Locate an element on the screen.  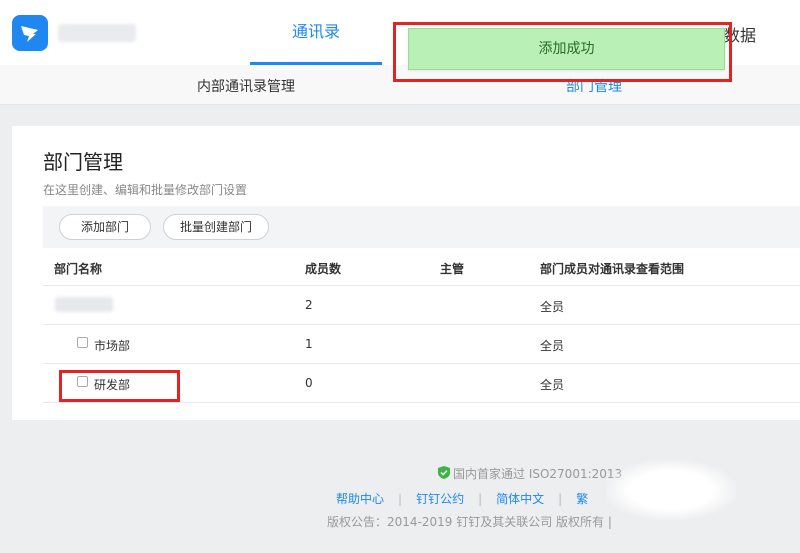
member-count: 1 is located at coordinates (309, 344).